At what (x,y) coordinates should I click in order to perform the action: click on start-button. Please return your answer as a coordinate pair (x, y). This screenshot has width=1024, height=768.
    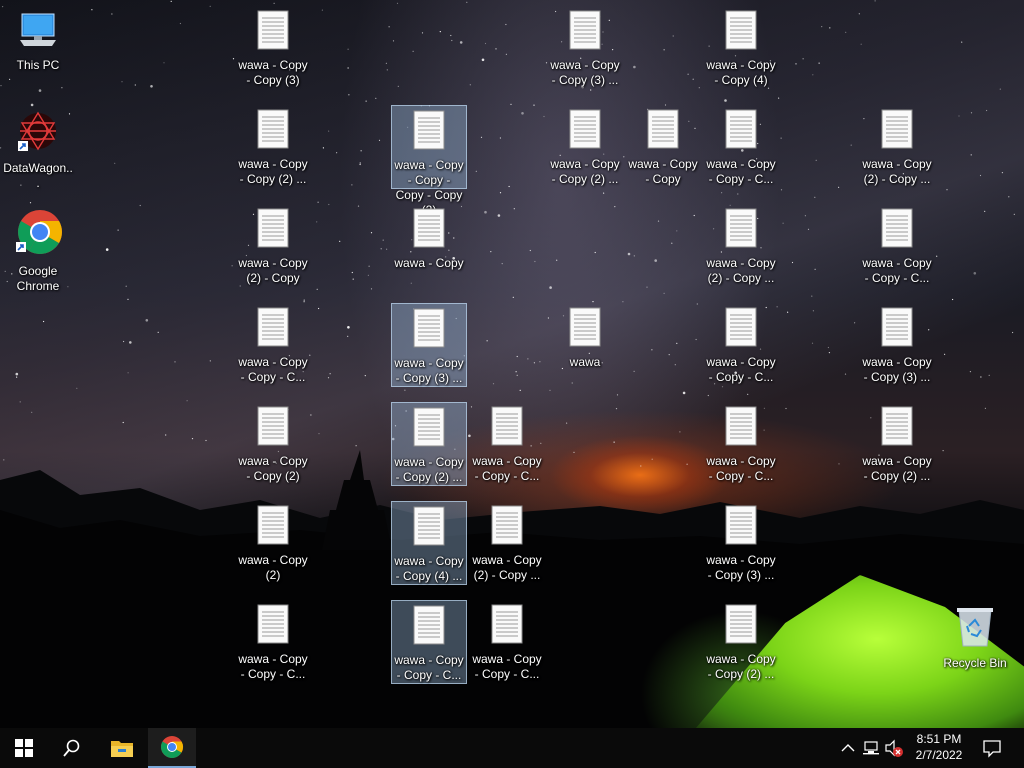
    Looking at the image, I should click on (24, 748).